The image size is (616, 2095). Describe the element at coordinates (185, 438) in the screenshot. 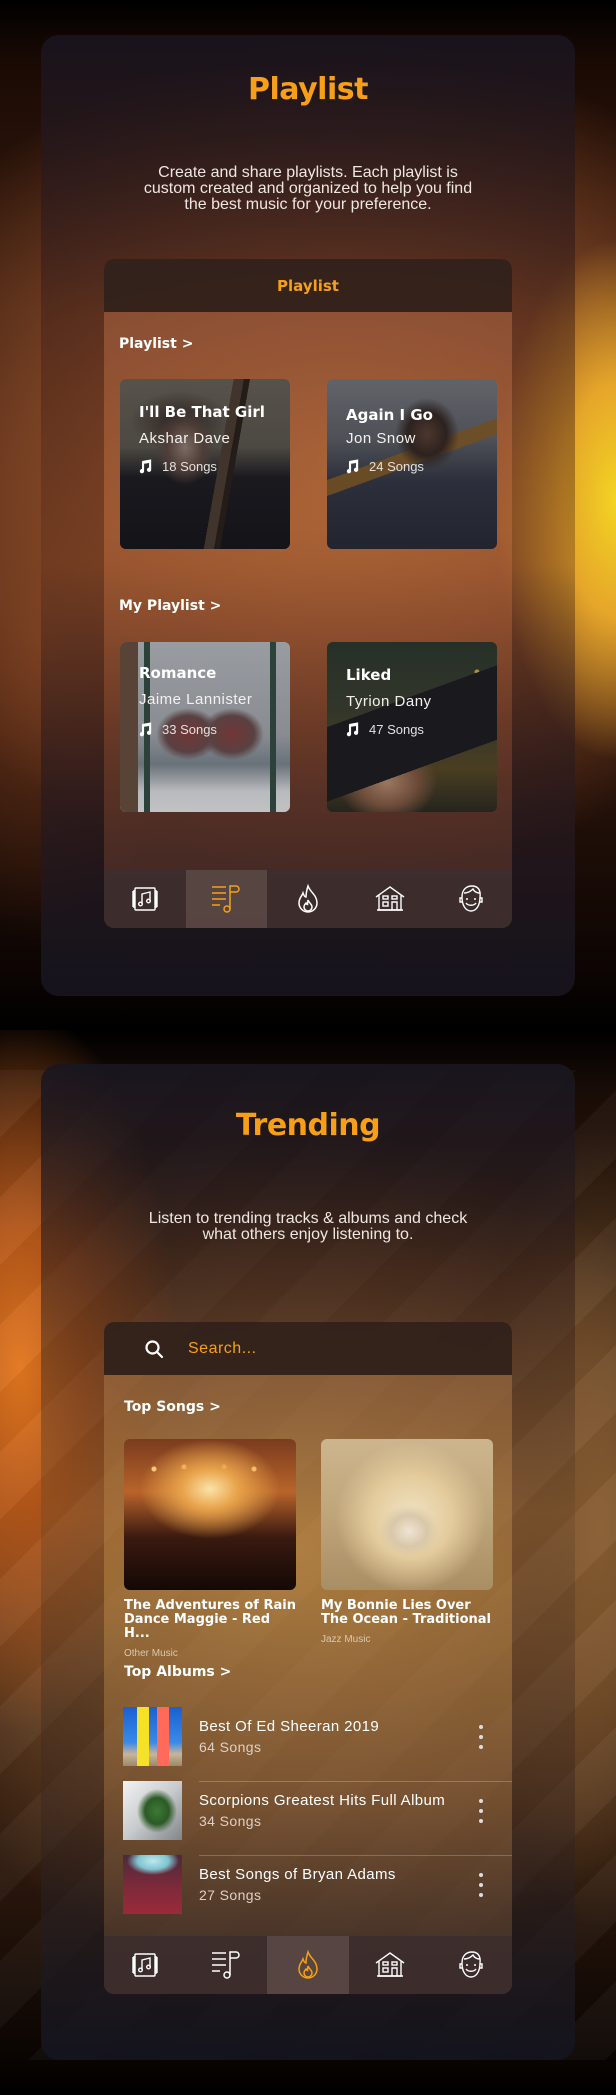

I see `playlist-artist: Akshar Dave` at that location.